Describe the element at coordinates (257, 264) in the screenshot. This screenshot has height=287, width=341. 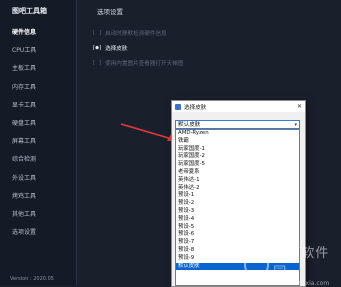
I see `watermark-logo-icon` at that location.